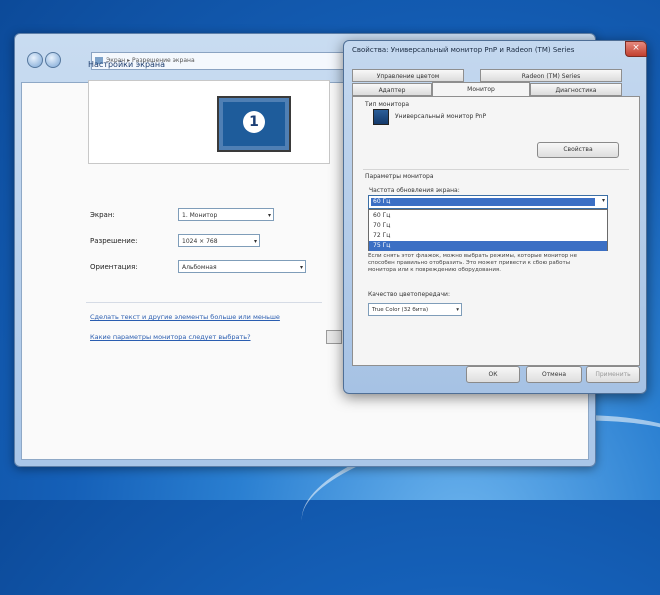 The image size is (660, 595). Describe the element at coordinates (408, 75) in the screenshot. I see `tab-color-management: Управление цветом` at that location.